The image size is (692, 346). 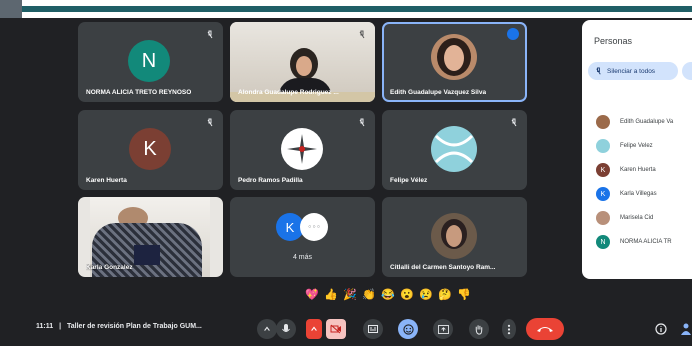 What do you see at coordinates (409, 180) in the screenshot?
I see `participant-name: Felipe Vélez` at bounding box center [409, 180].